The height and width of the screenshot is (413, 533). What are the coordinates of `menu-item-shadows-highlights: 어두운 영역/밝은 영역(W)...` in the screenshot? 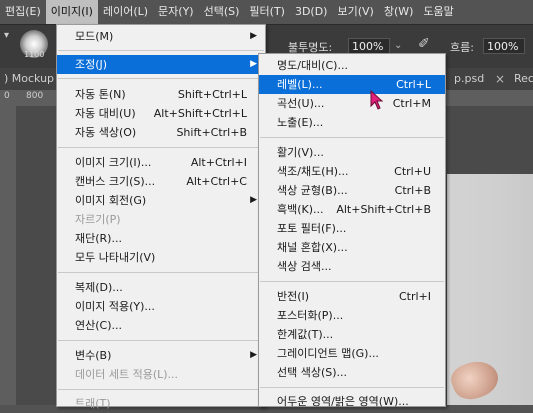 It's located at (352, 401).